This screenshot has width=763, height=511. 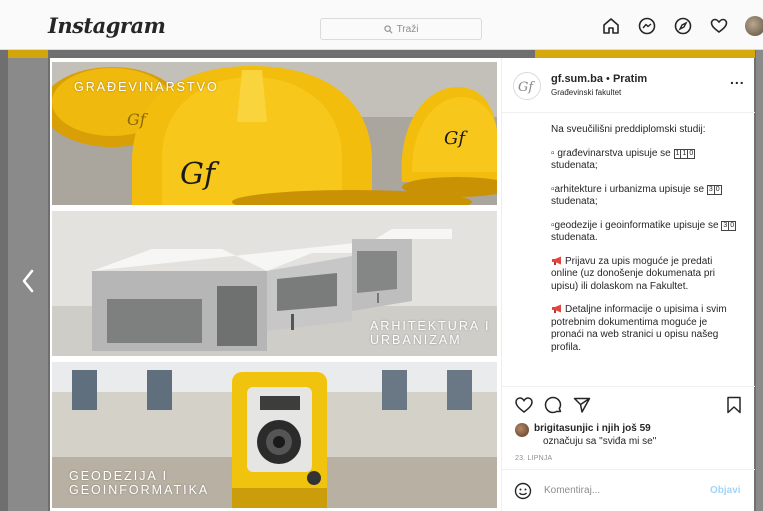 What do you see at coordinates (586, 92) in the screenshot?
I see `account-subtitle: Građevinski fakultet` at bounding box center [586, 92].